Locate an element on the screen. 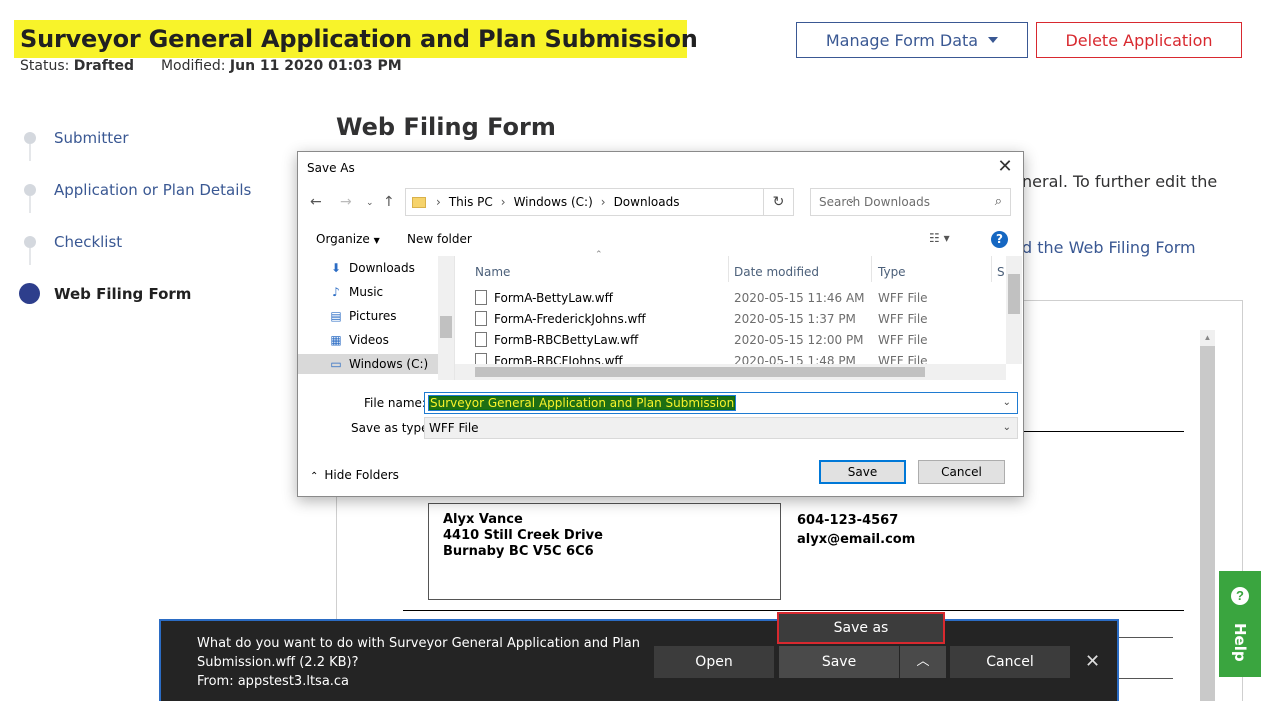 This screenshot has height=701, width=1261. step-dot-active is located at coordinates (29, 293).